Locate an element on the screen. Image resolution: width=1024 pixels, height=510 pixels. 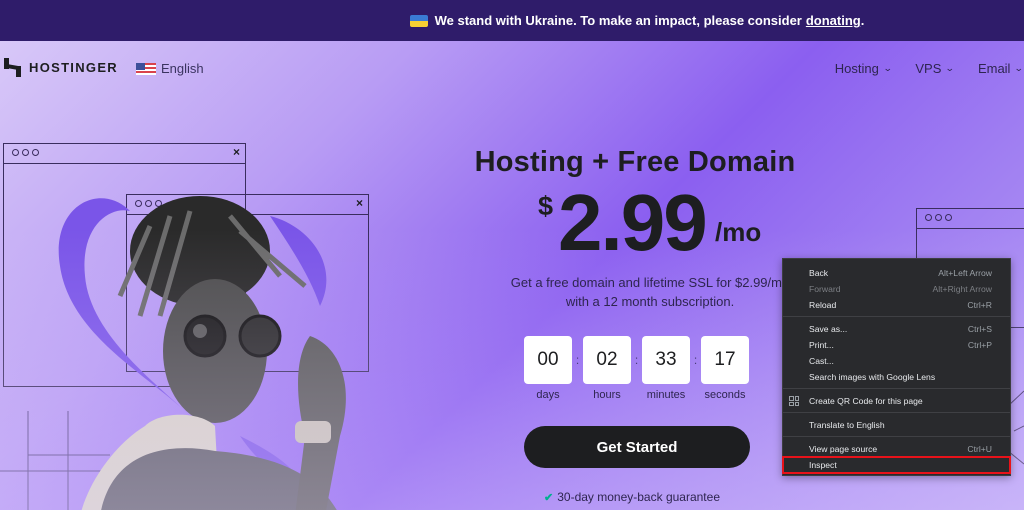
countdown-value: 00 is located at coordinates (548, 360).